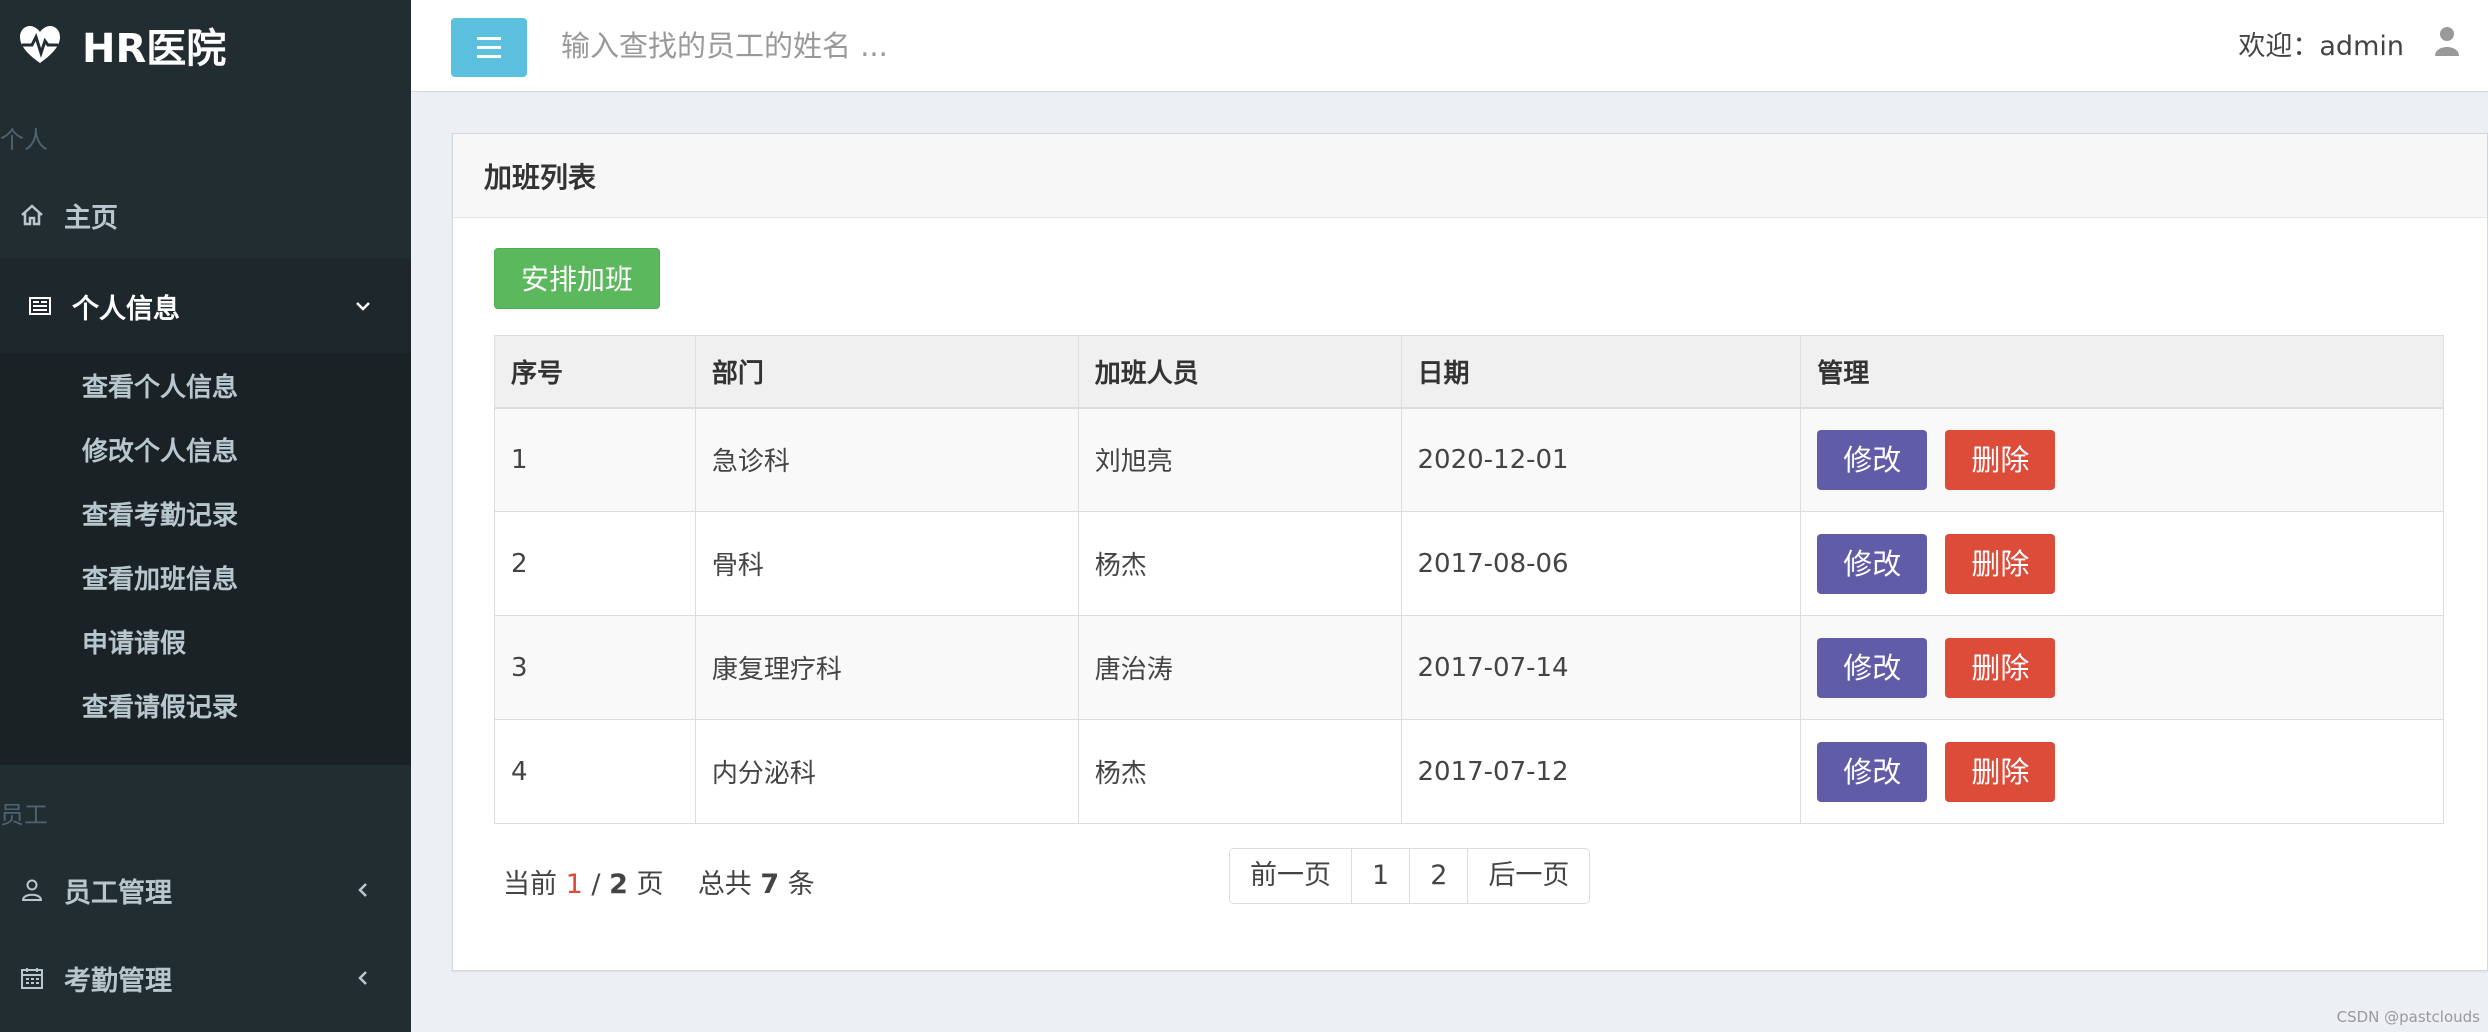 This screenshot has height=1032, width=2488. I want to click on table-row: 1 急诊科 刘旭亮 2020-12-01 修改 删除, so click(1469, 459).